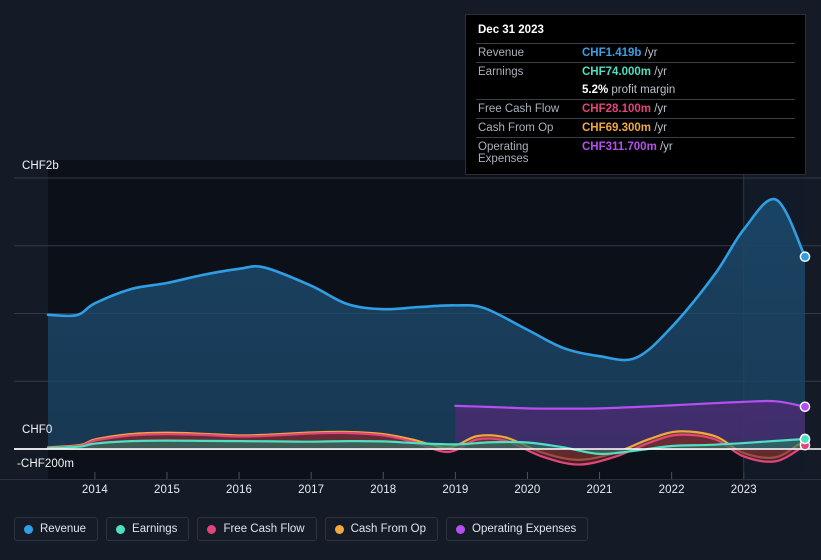 The height and width of the screenshot is (560, 821). I want to click on tooltip-row-label, so click(529, 90).